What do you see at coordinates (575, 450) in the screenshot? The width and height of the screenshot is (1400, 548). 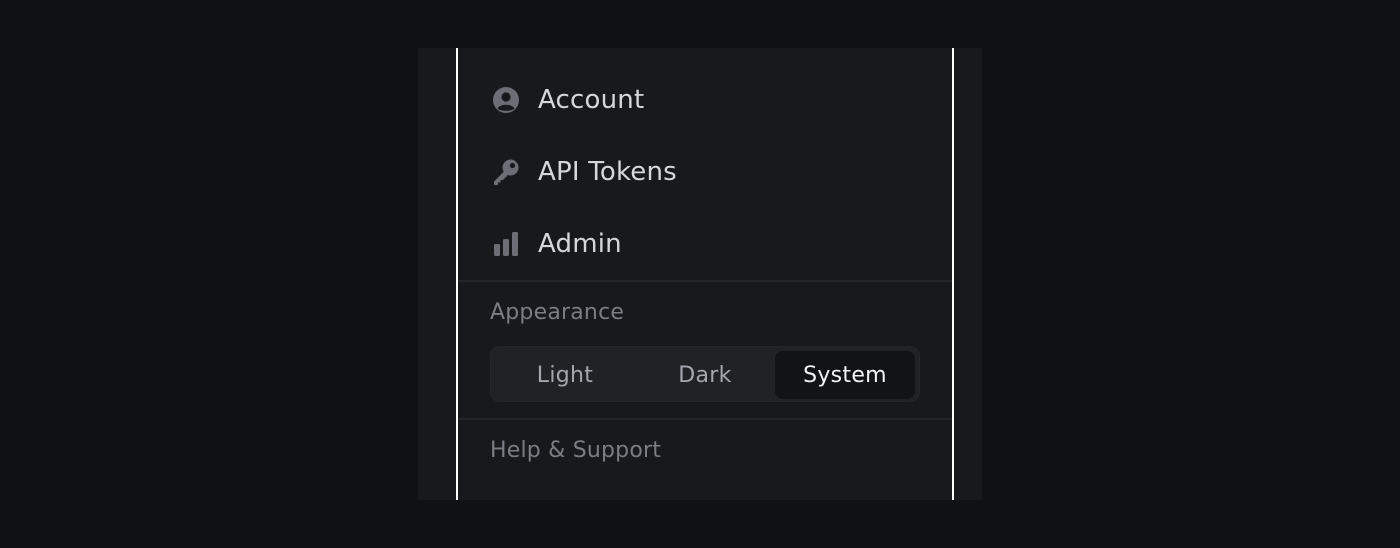 I see `help-support-link: Help & Support` at bounding box center [575, 450].